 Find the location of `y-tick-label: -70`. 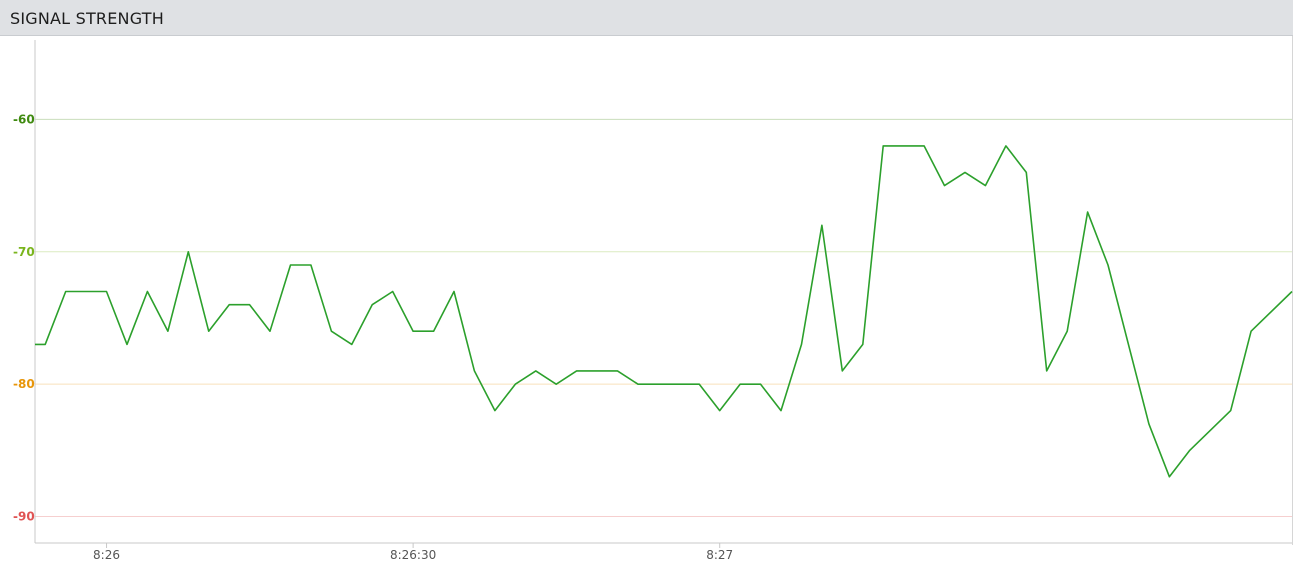

y-tick-label: -70 is located at coordinates (24, 252).